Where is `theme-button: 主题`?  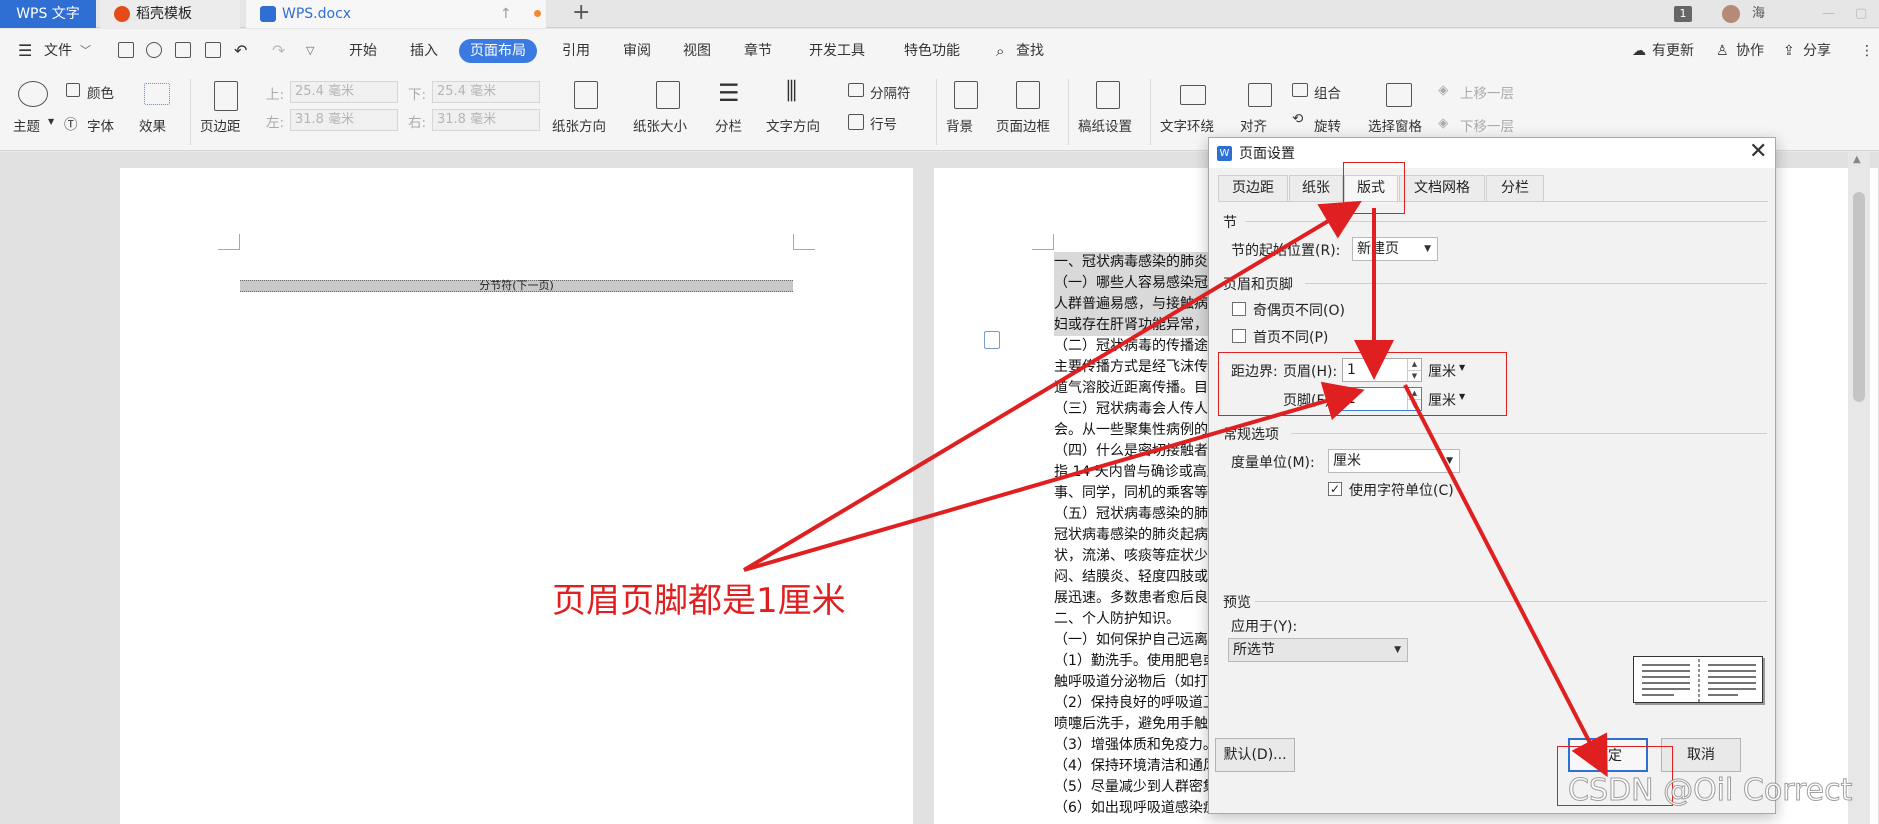 theme-button: 主题 is located at coordinates (26, 125).